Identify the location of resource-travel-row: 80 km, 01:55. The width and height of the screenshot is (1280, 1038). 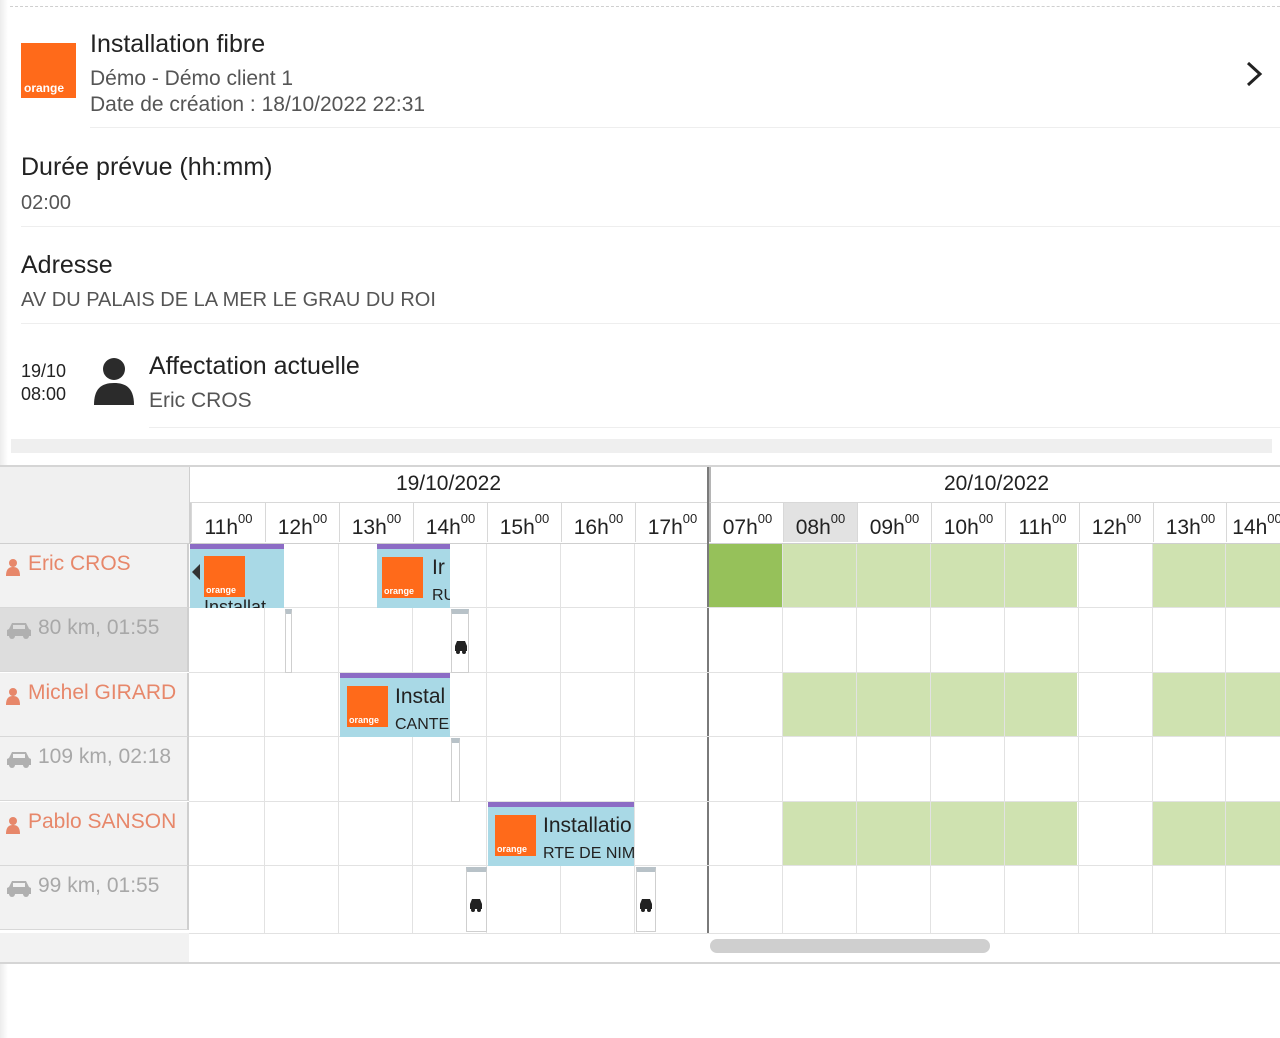
(94, 640).